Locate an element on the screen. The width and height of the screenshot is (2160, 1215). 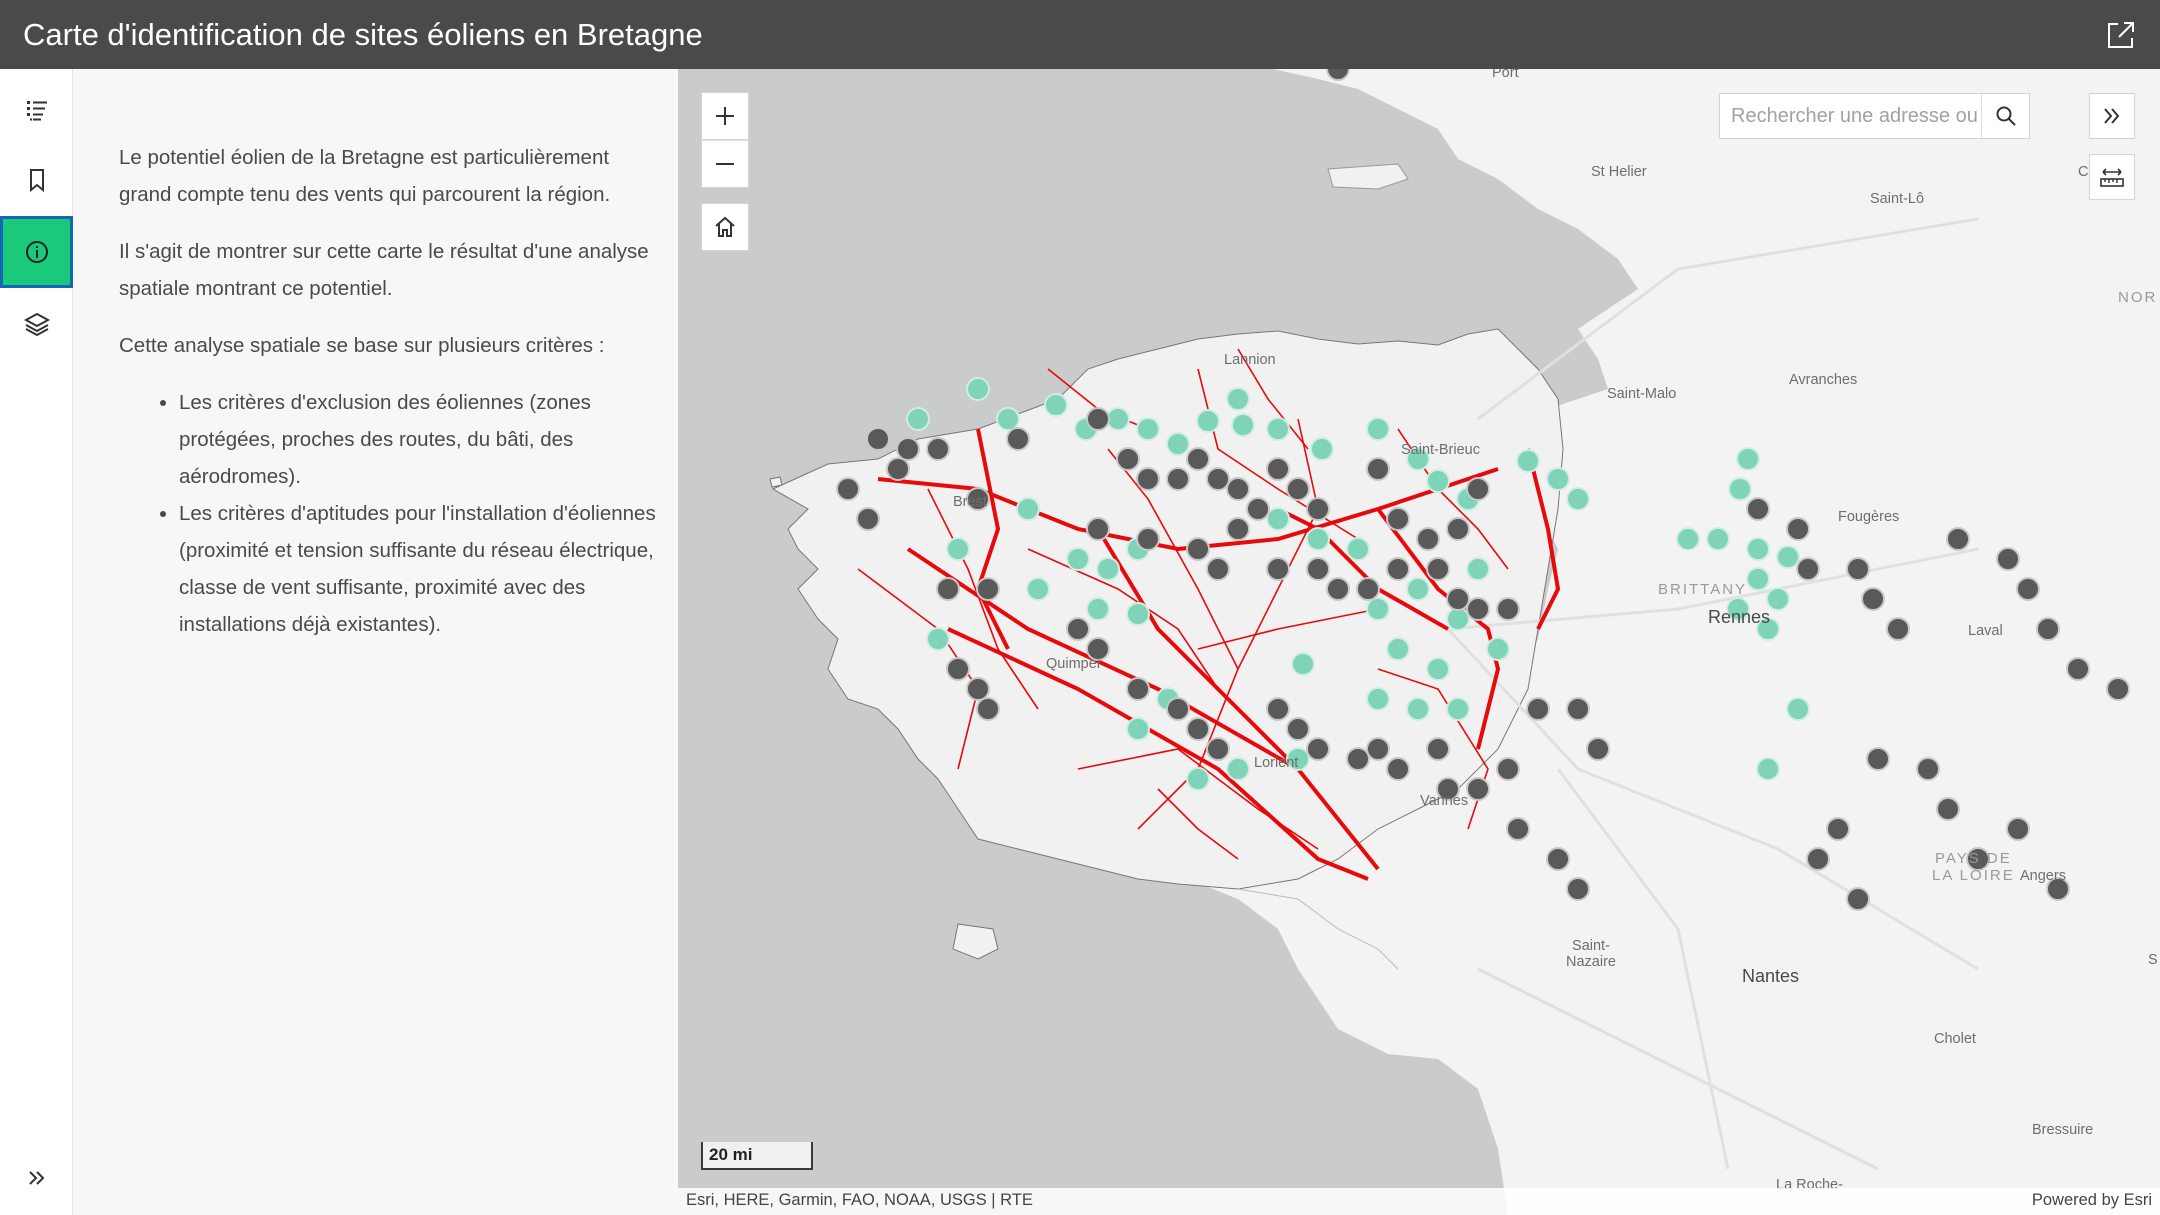
plus-icon is located at coordinates (725, 116).